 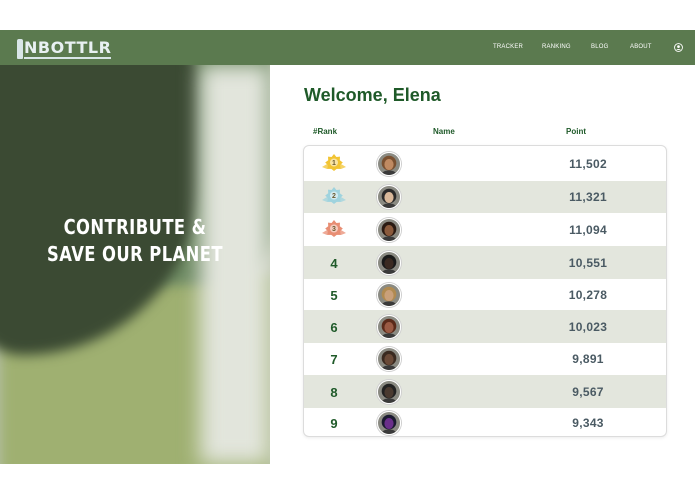 I want to click on medal-rank-label: 2, so click(x=334, y=196).